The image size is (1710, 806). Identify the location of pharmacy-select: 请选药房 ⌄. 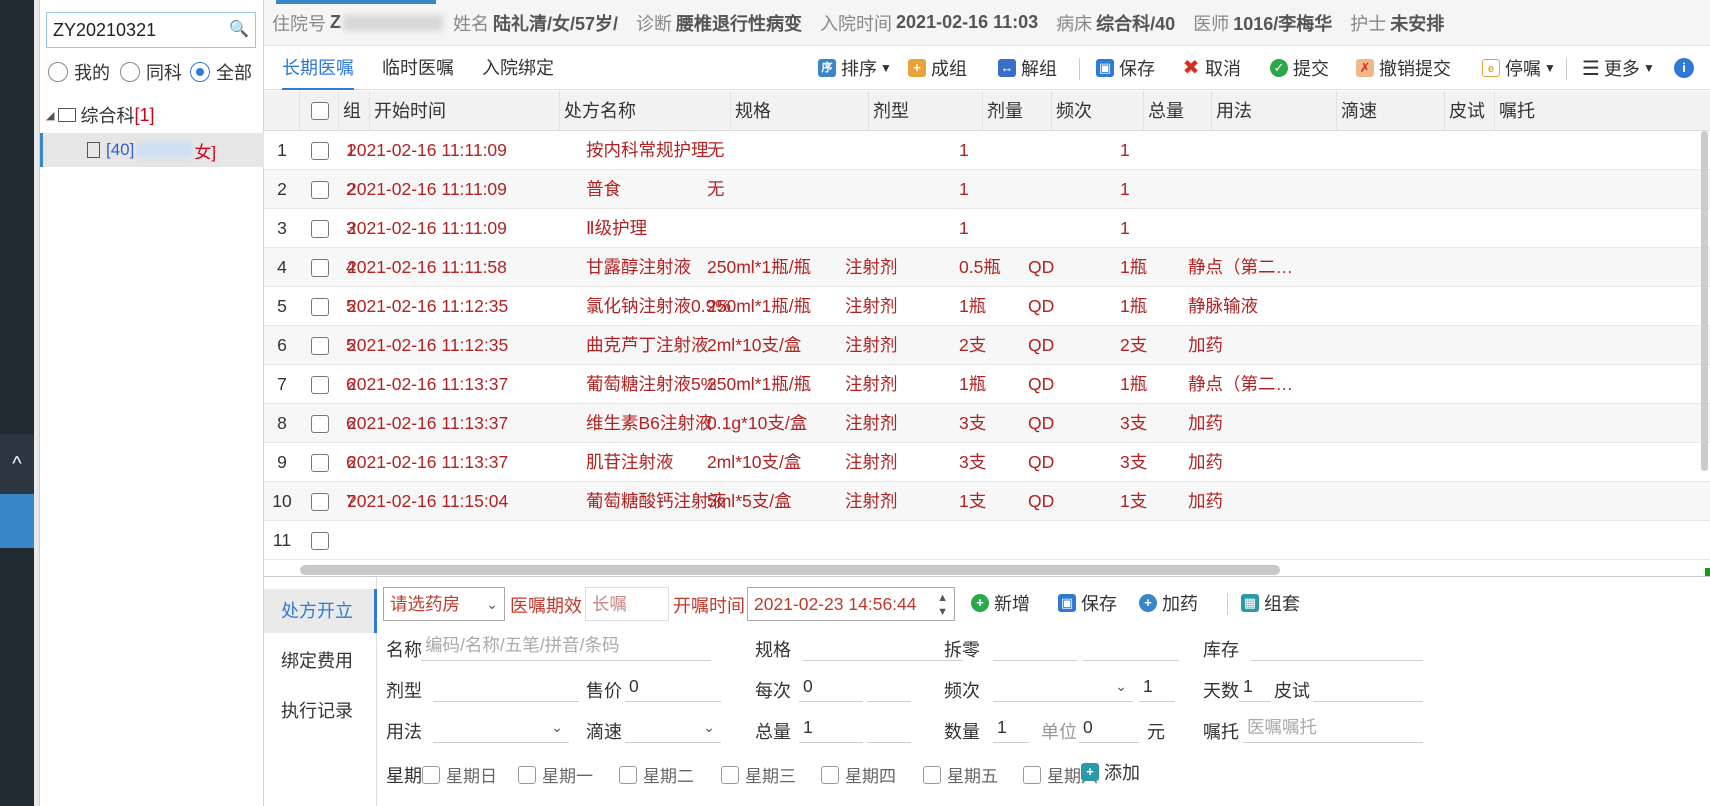
(444, 604).